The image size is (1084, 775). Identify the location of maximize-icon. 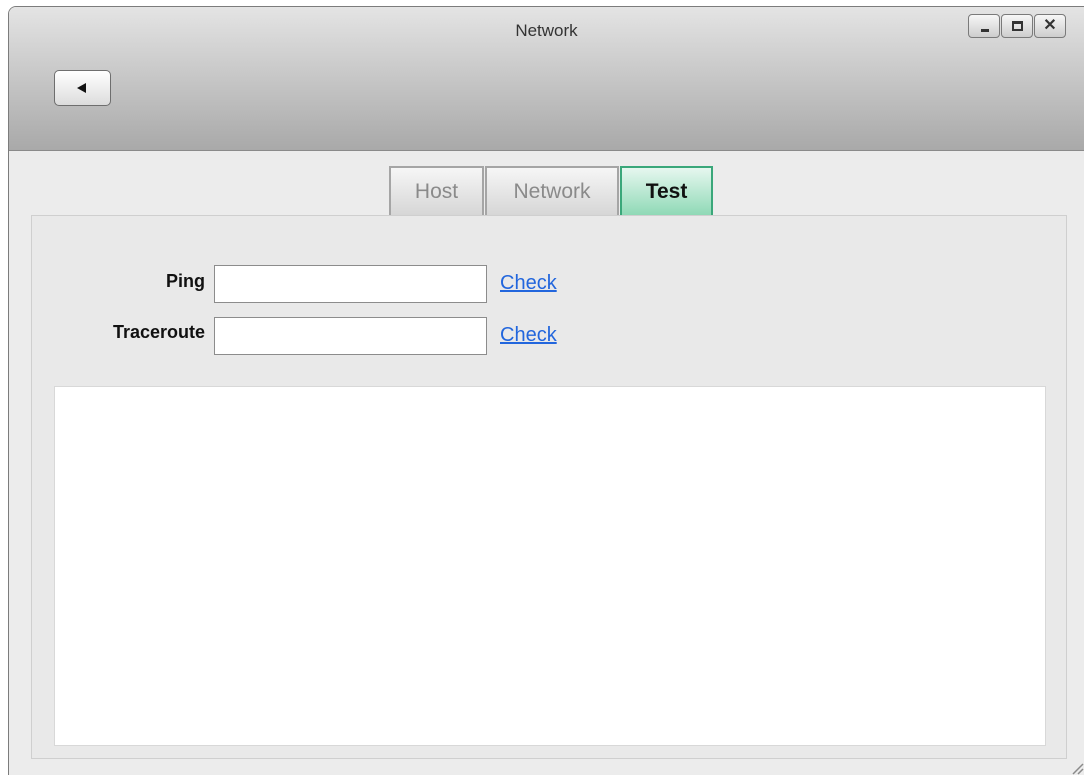
(1017, 26).